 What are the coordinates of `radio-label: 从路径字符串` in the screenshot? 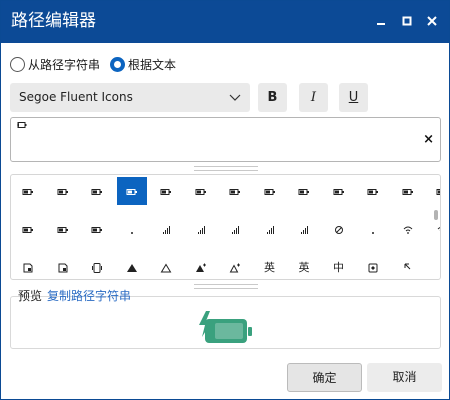 It's located at (64, 65).